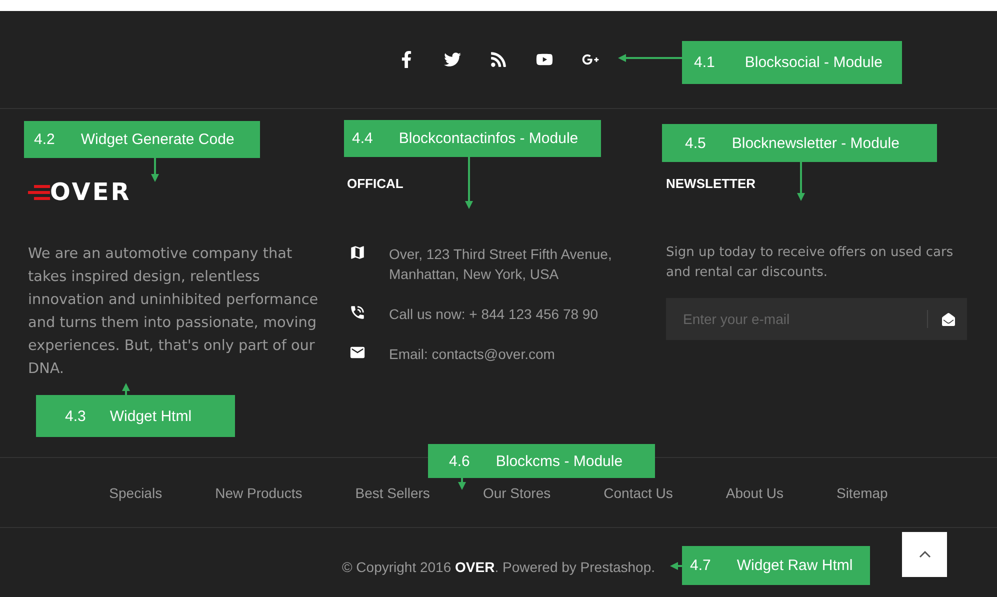  I want to click on footer-link: Our Stores, so click(516, 492).